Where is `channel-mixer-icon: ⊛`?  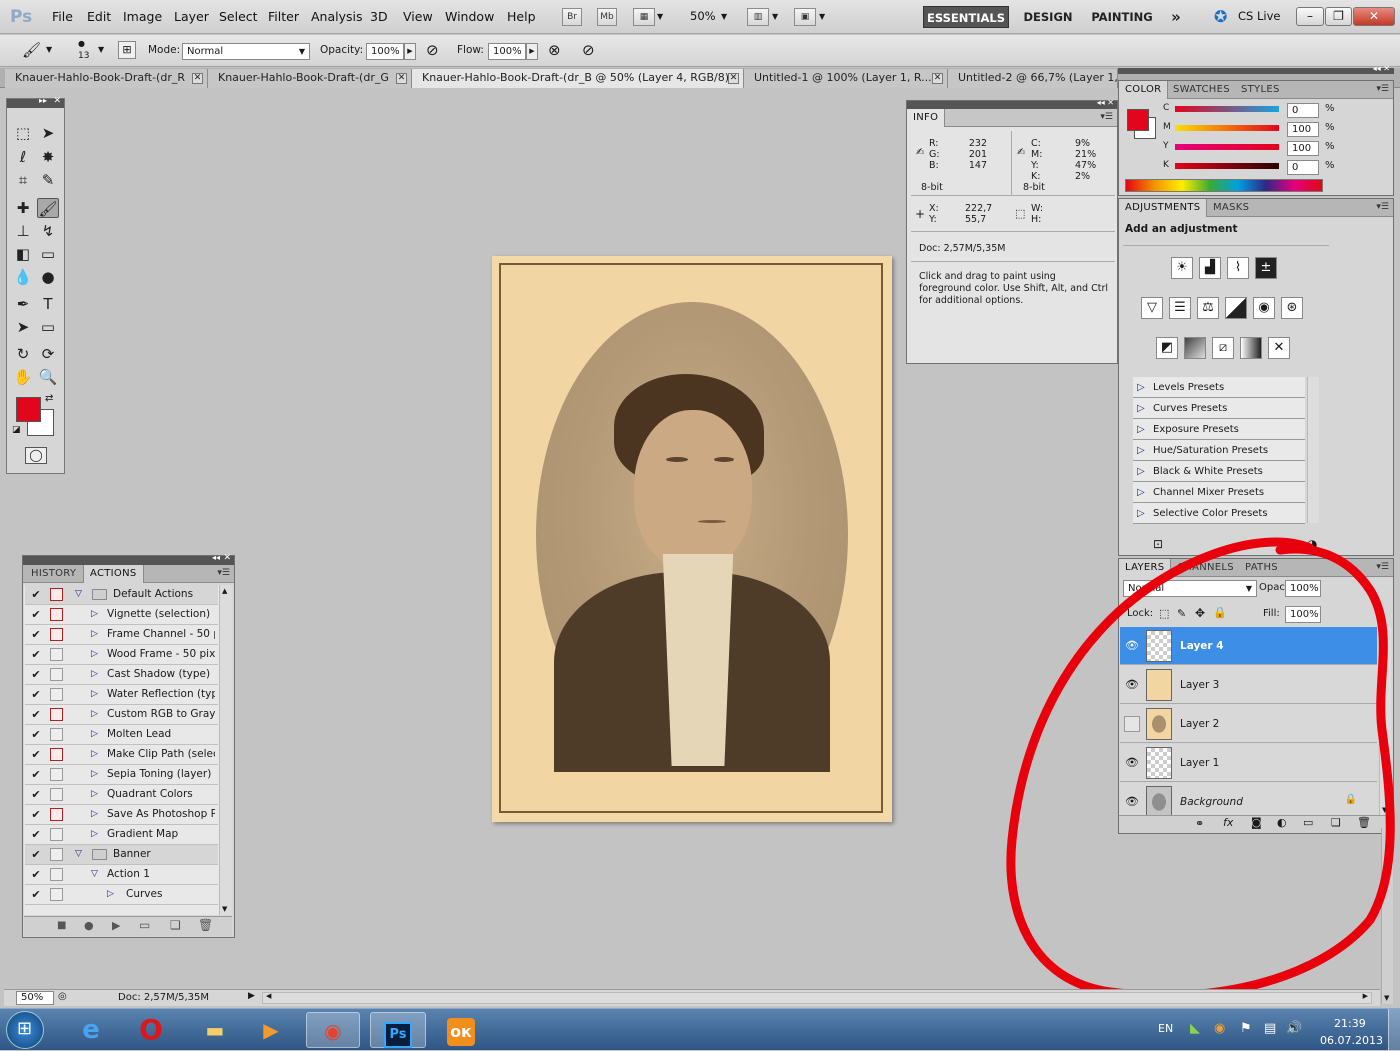
channel-mixer-icon: ⊛ is located at coordinates (1292, 308).